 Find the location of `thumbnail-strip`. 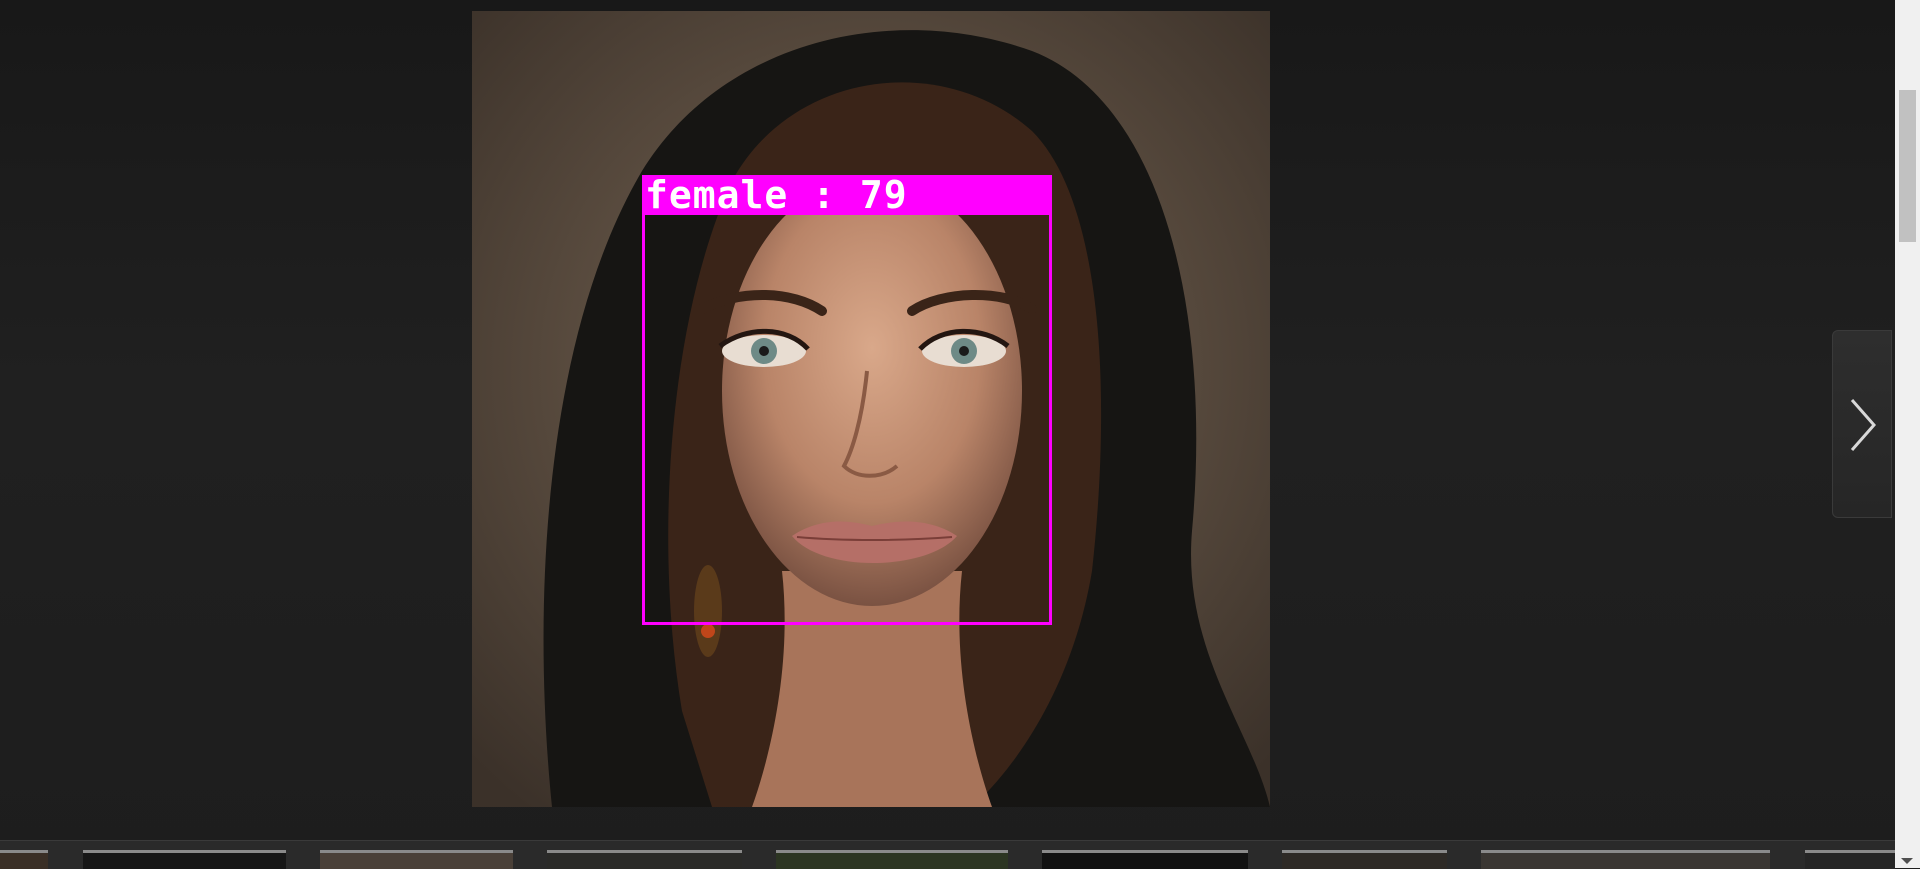

thumbnail-strip is located at coordinates (947, 854).